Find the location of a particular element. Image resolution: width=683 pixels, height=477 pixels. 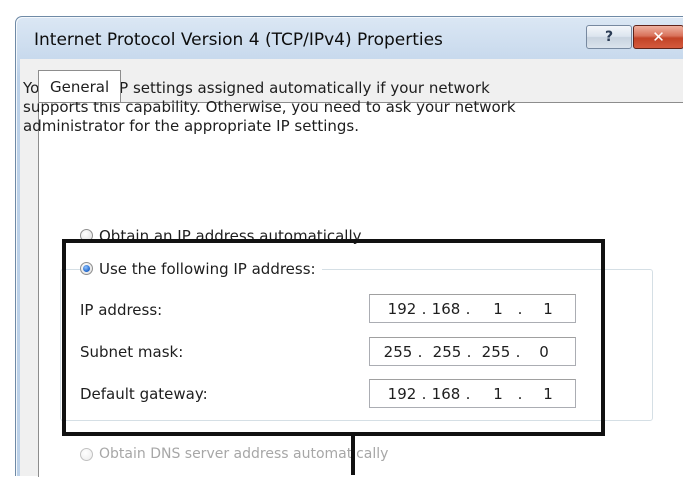

obtain-dns-auto-radio: Obtain DNS server address automatically is located at coordinates (234, 454).